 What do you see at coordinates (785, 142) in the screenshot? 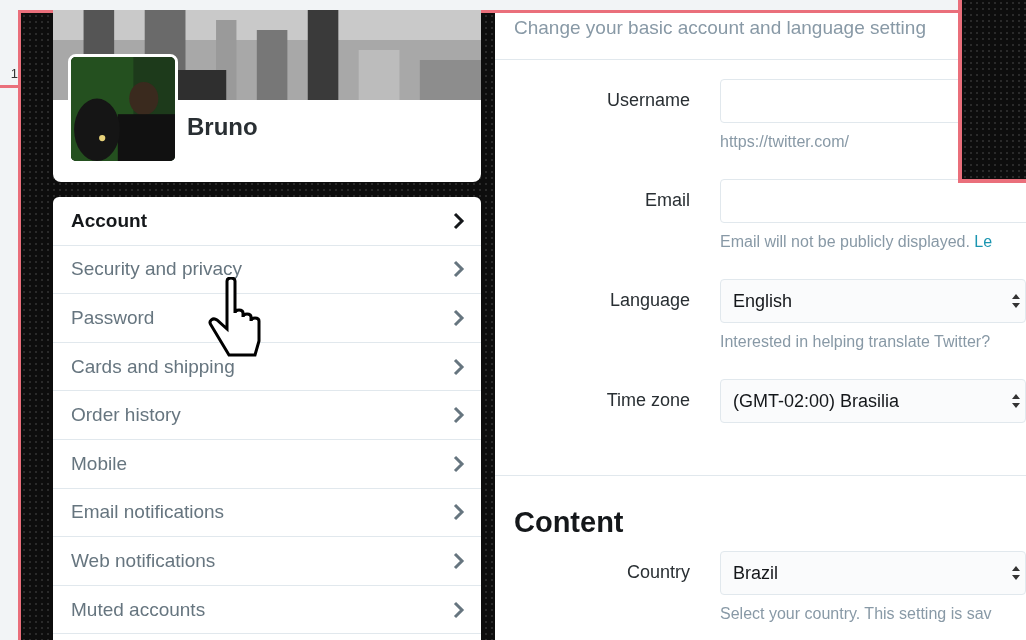
I see `help-text: https://twitter.com/` at bounding box center [785, 142].